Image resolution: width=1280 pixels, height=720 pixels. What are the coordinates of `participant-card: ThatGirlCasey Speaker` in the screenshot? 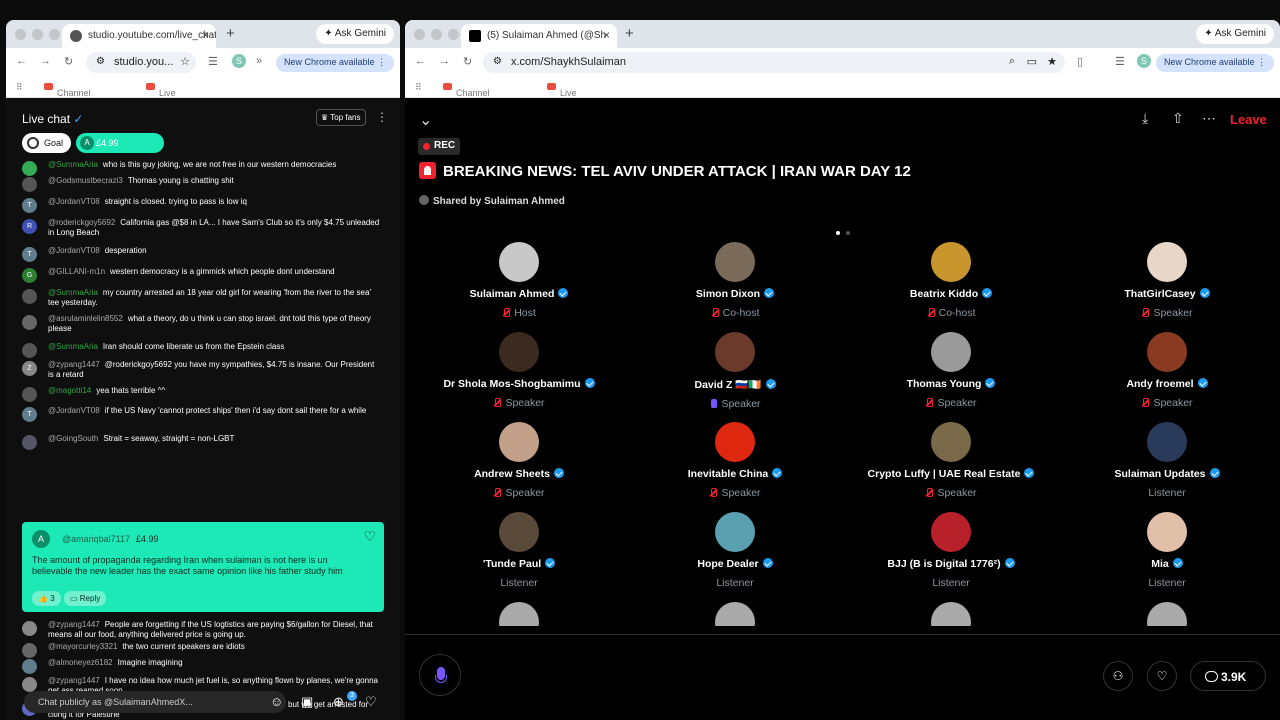 It's located at (1167, 280).